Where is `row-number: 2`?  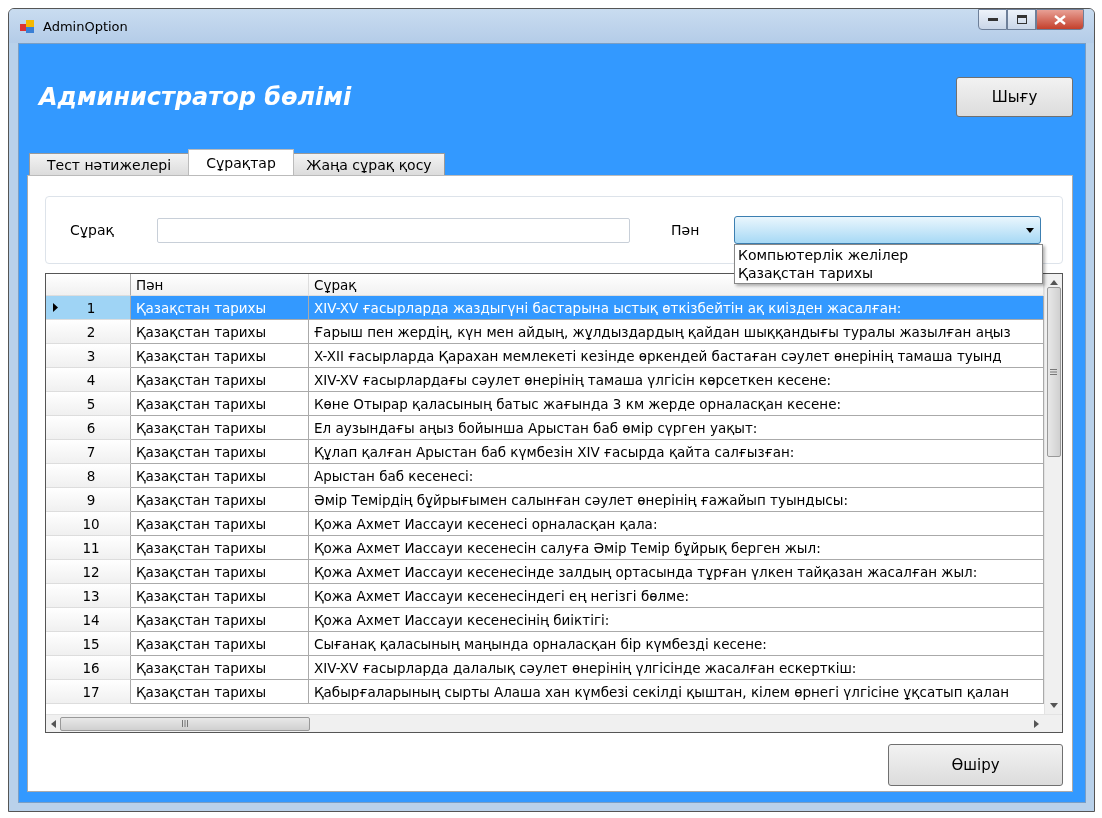 row-number: 2 is located at coordinates (91, 331).